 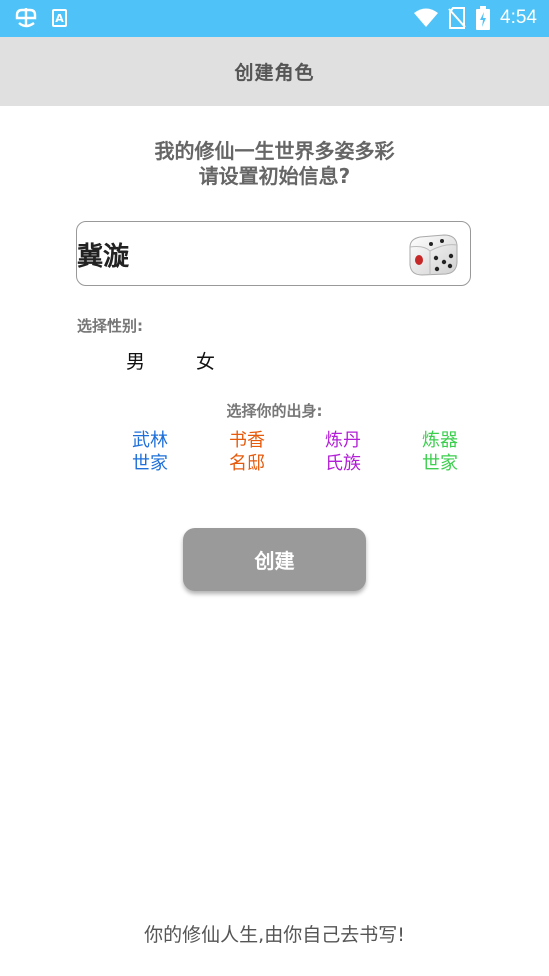 I want to click on app-bar: 创建角色, so click(x=274, y=71).